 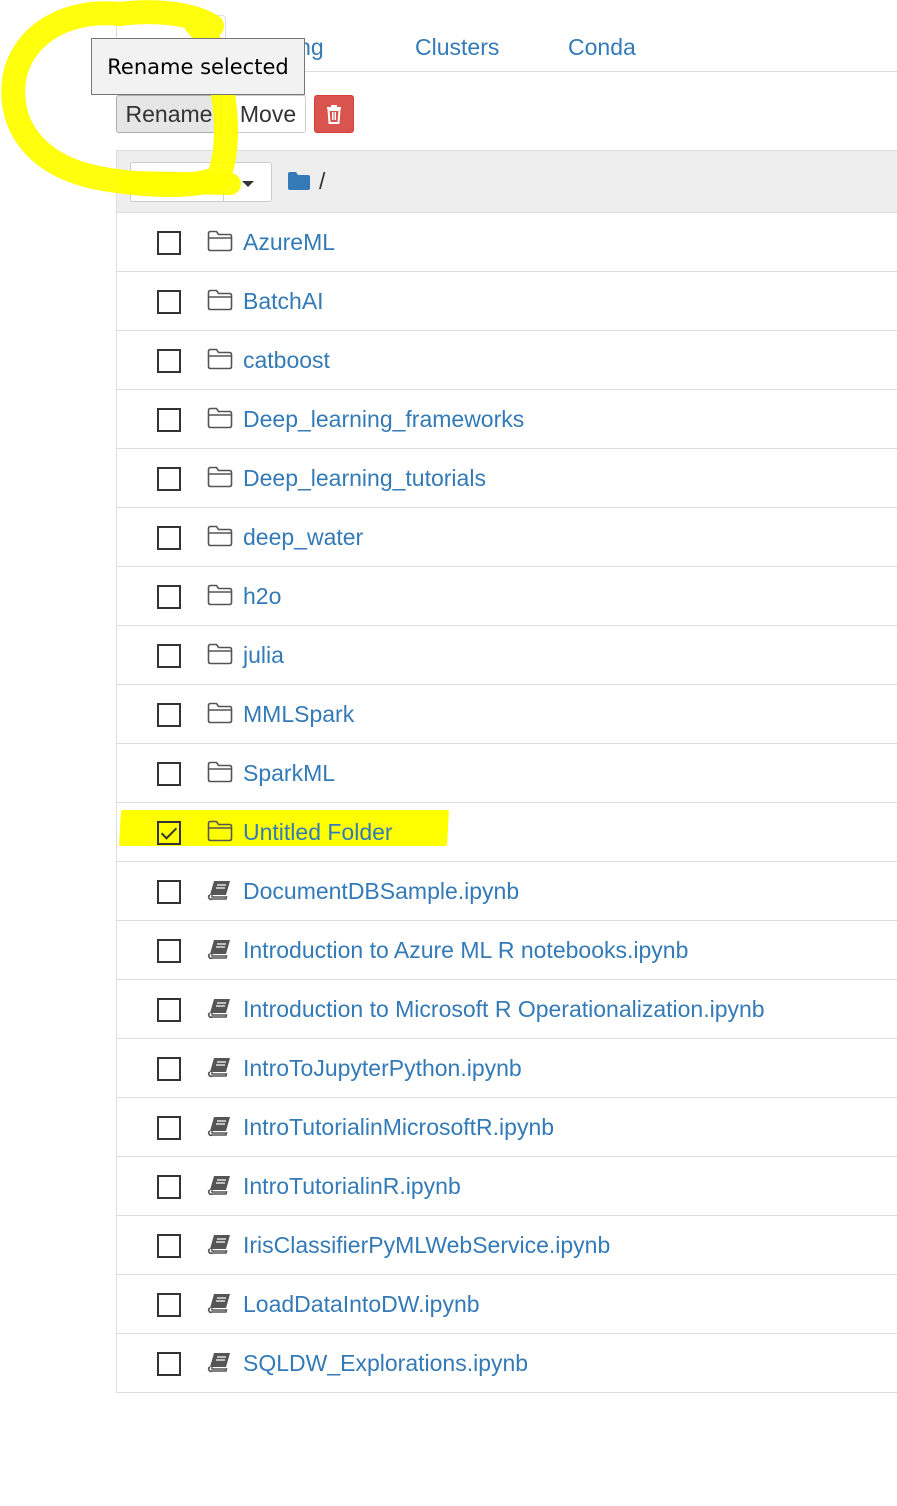 I want to click on select-dropdown-button, so click(x=247, y=182).